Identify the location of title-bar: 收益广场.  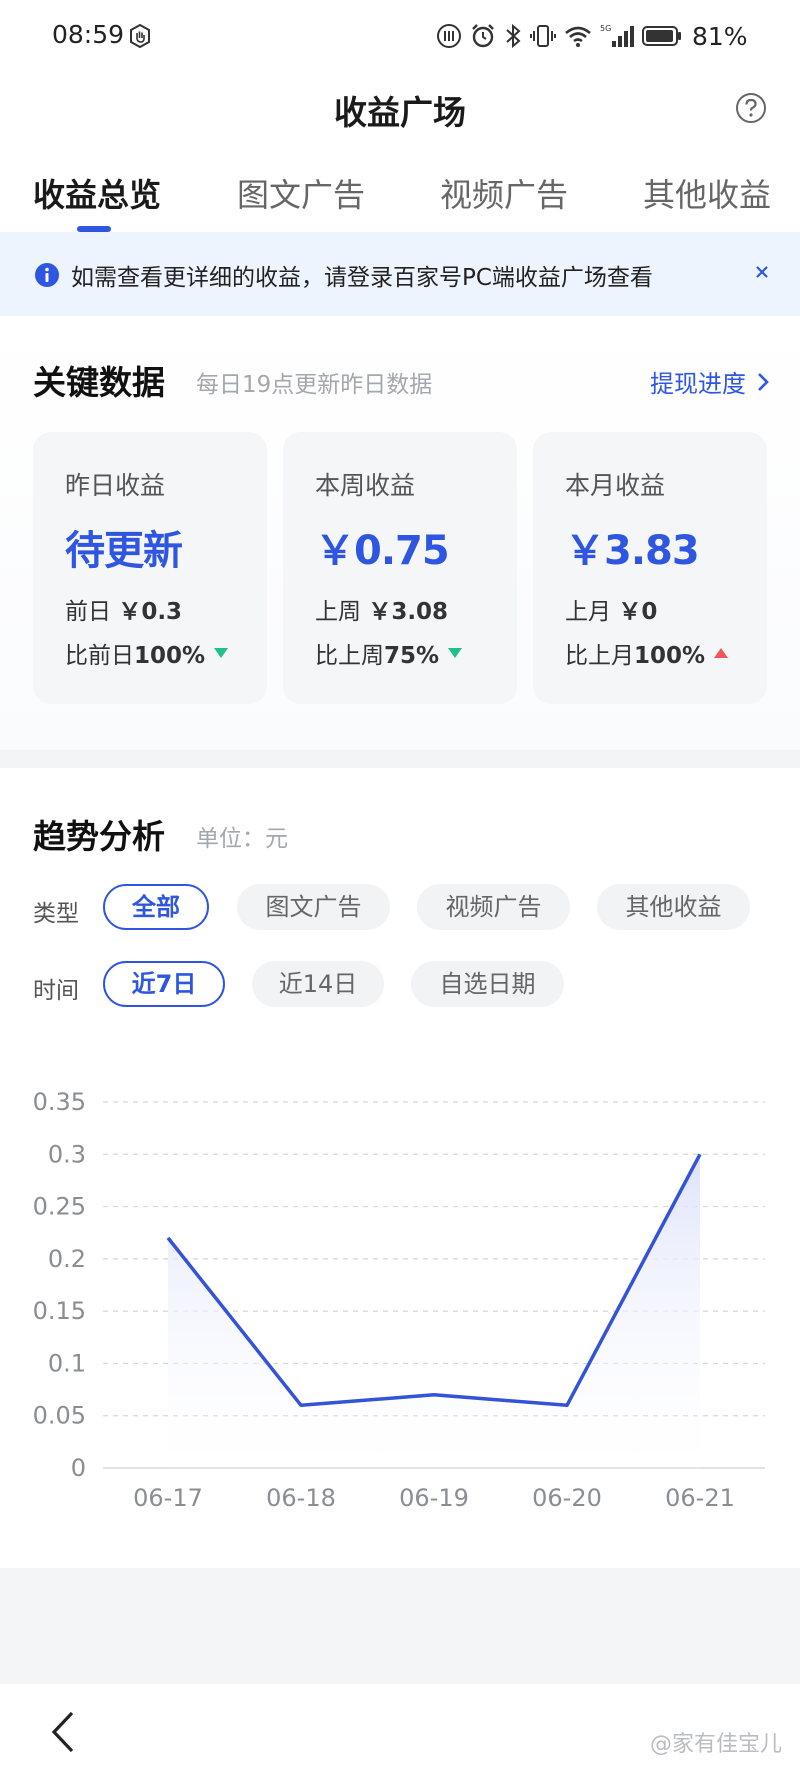
(400, 110).